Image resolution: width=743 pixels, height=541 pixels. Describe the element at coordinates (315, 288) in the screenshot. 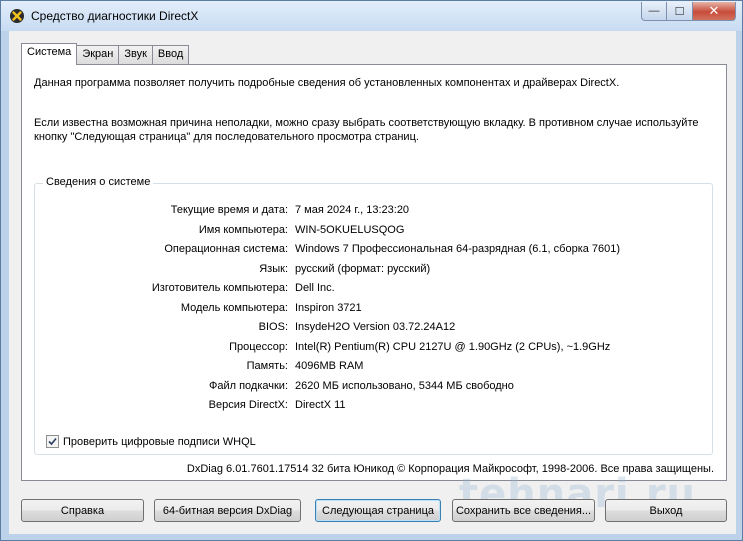

I see `info-value: Dell Inc.` at that location.